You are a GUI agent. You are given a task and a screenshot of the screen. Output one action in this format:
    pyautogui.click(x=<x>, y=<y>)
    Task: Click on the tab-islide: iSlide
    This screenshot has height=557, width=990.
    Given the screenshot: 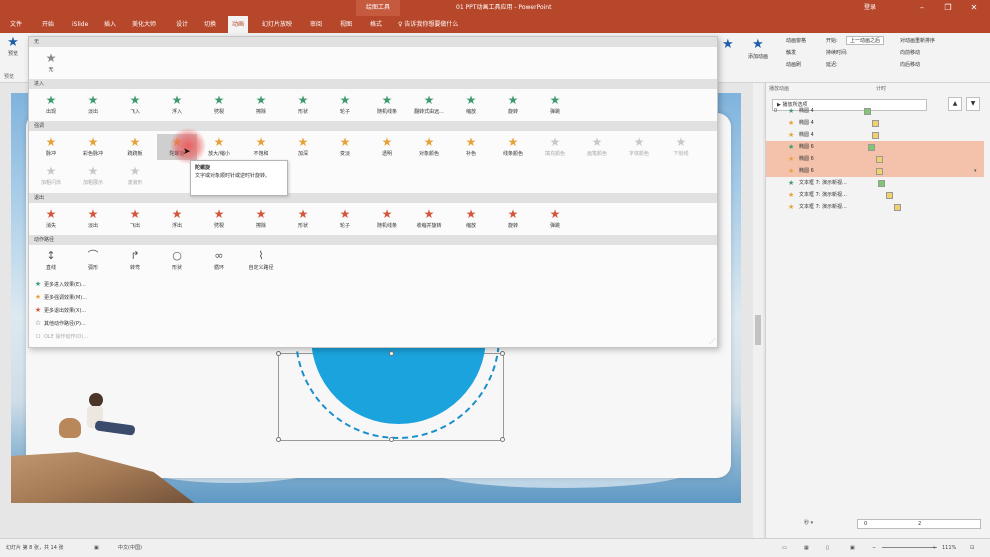 What is the action you would take?
    pyautogui.click(x=80, y=24)
    